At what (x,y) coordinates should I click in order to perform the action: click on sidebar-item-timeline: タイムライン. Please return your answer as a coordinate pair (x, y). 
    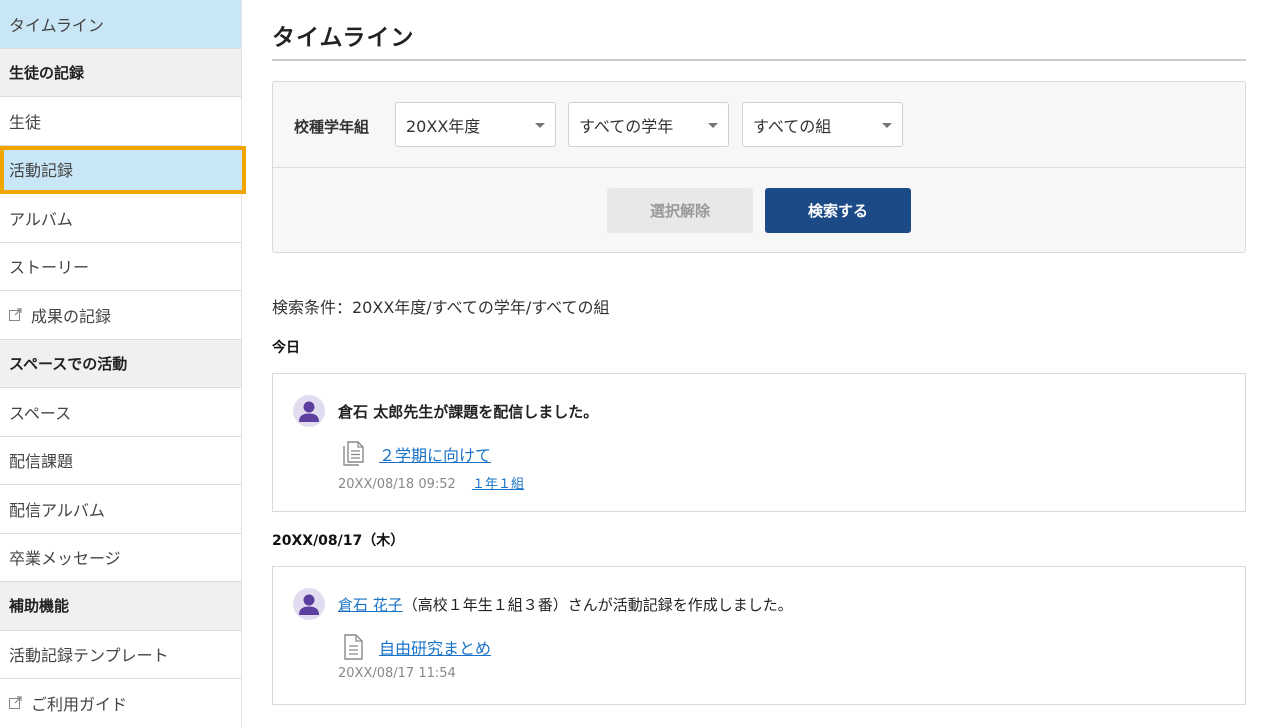
    Looking at the image, I should click on (120, 24).